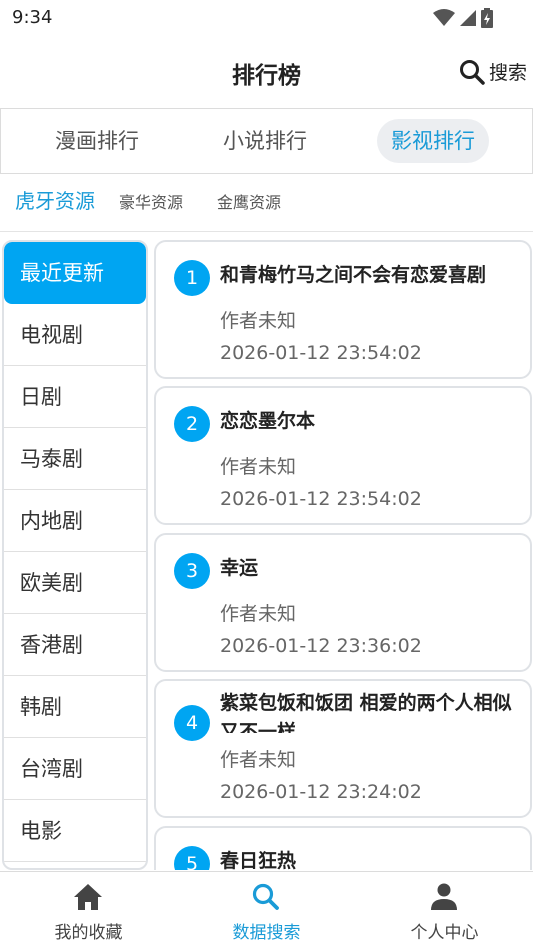  I want to click on ranking-card: 2 恋恋墨尔本 作者未知 2026-01-12 23:54:02, so click(343, 455).